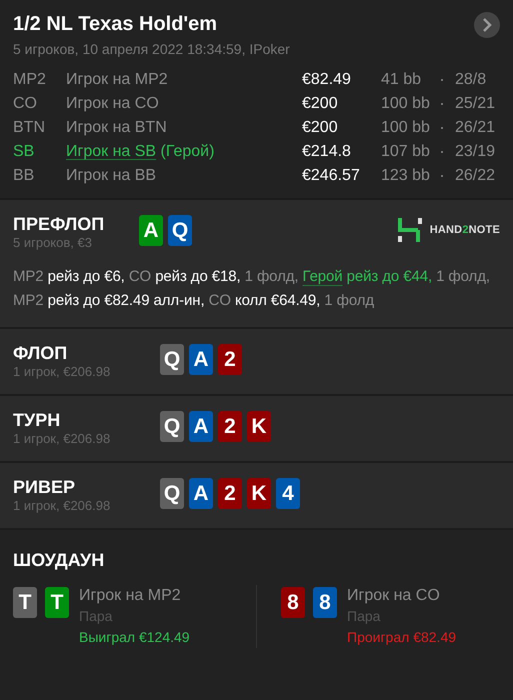  What do you see at coordinates (327, 80) in the screenshot?
I see `player-stack: €82.49` at bounding box center [327, 80].